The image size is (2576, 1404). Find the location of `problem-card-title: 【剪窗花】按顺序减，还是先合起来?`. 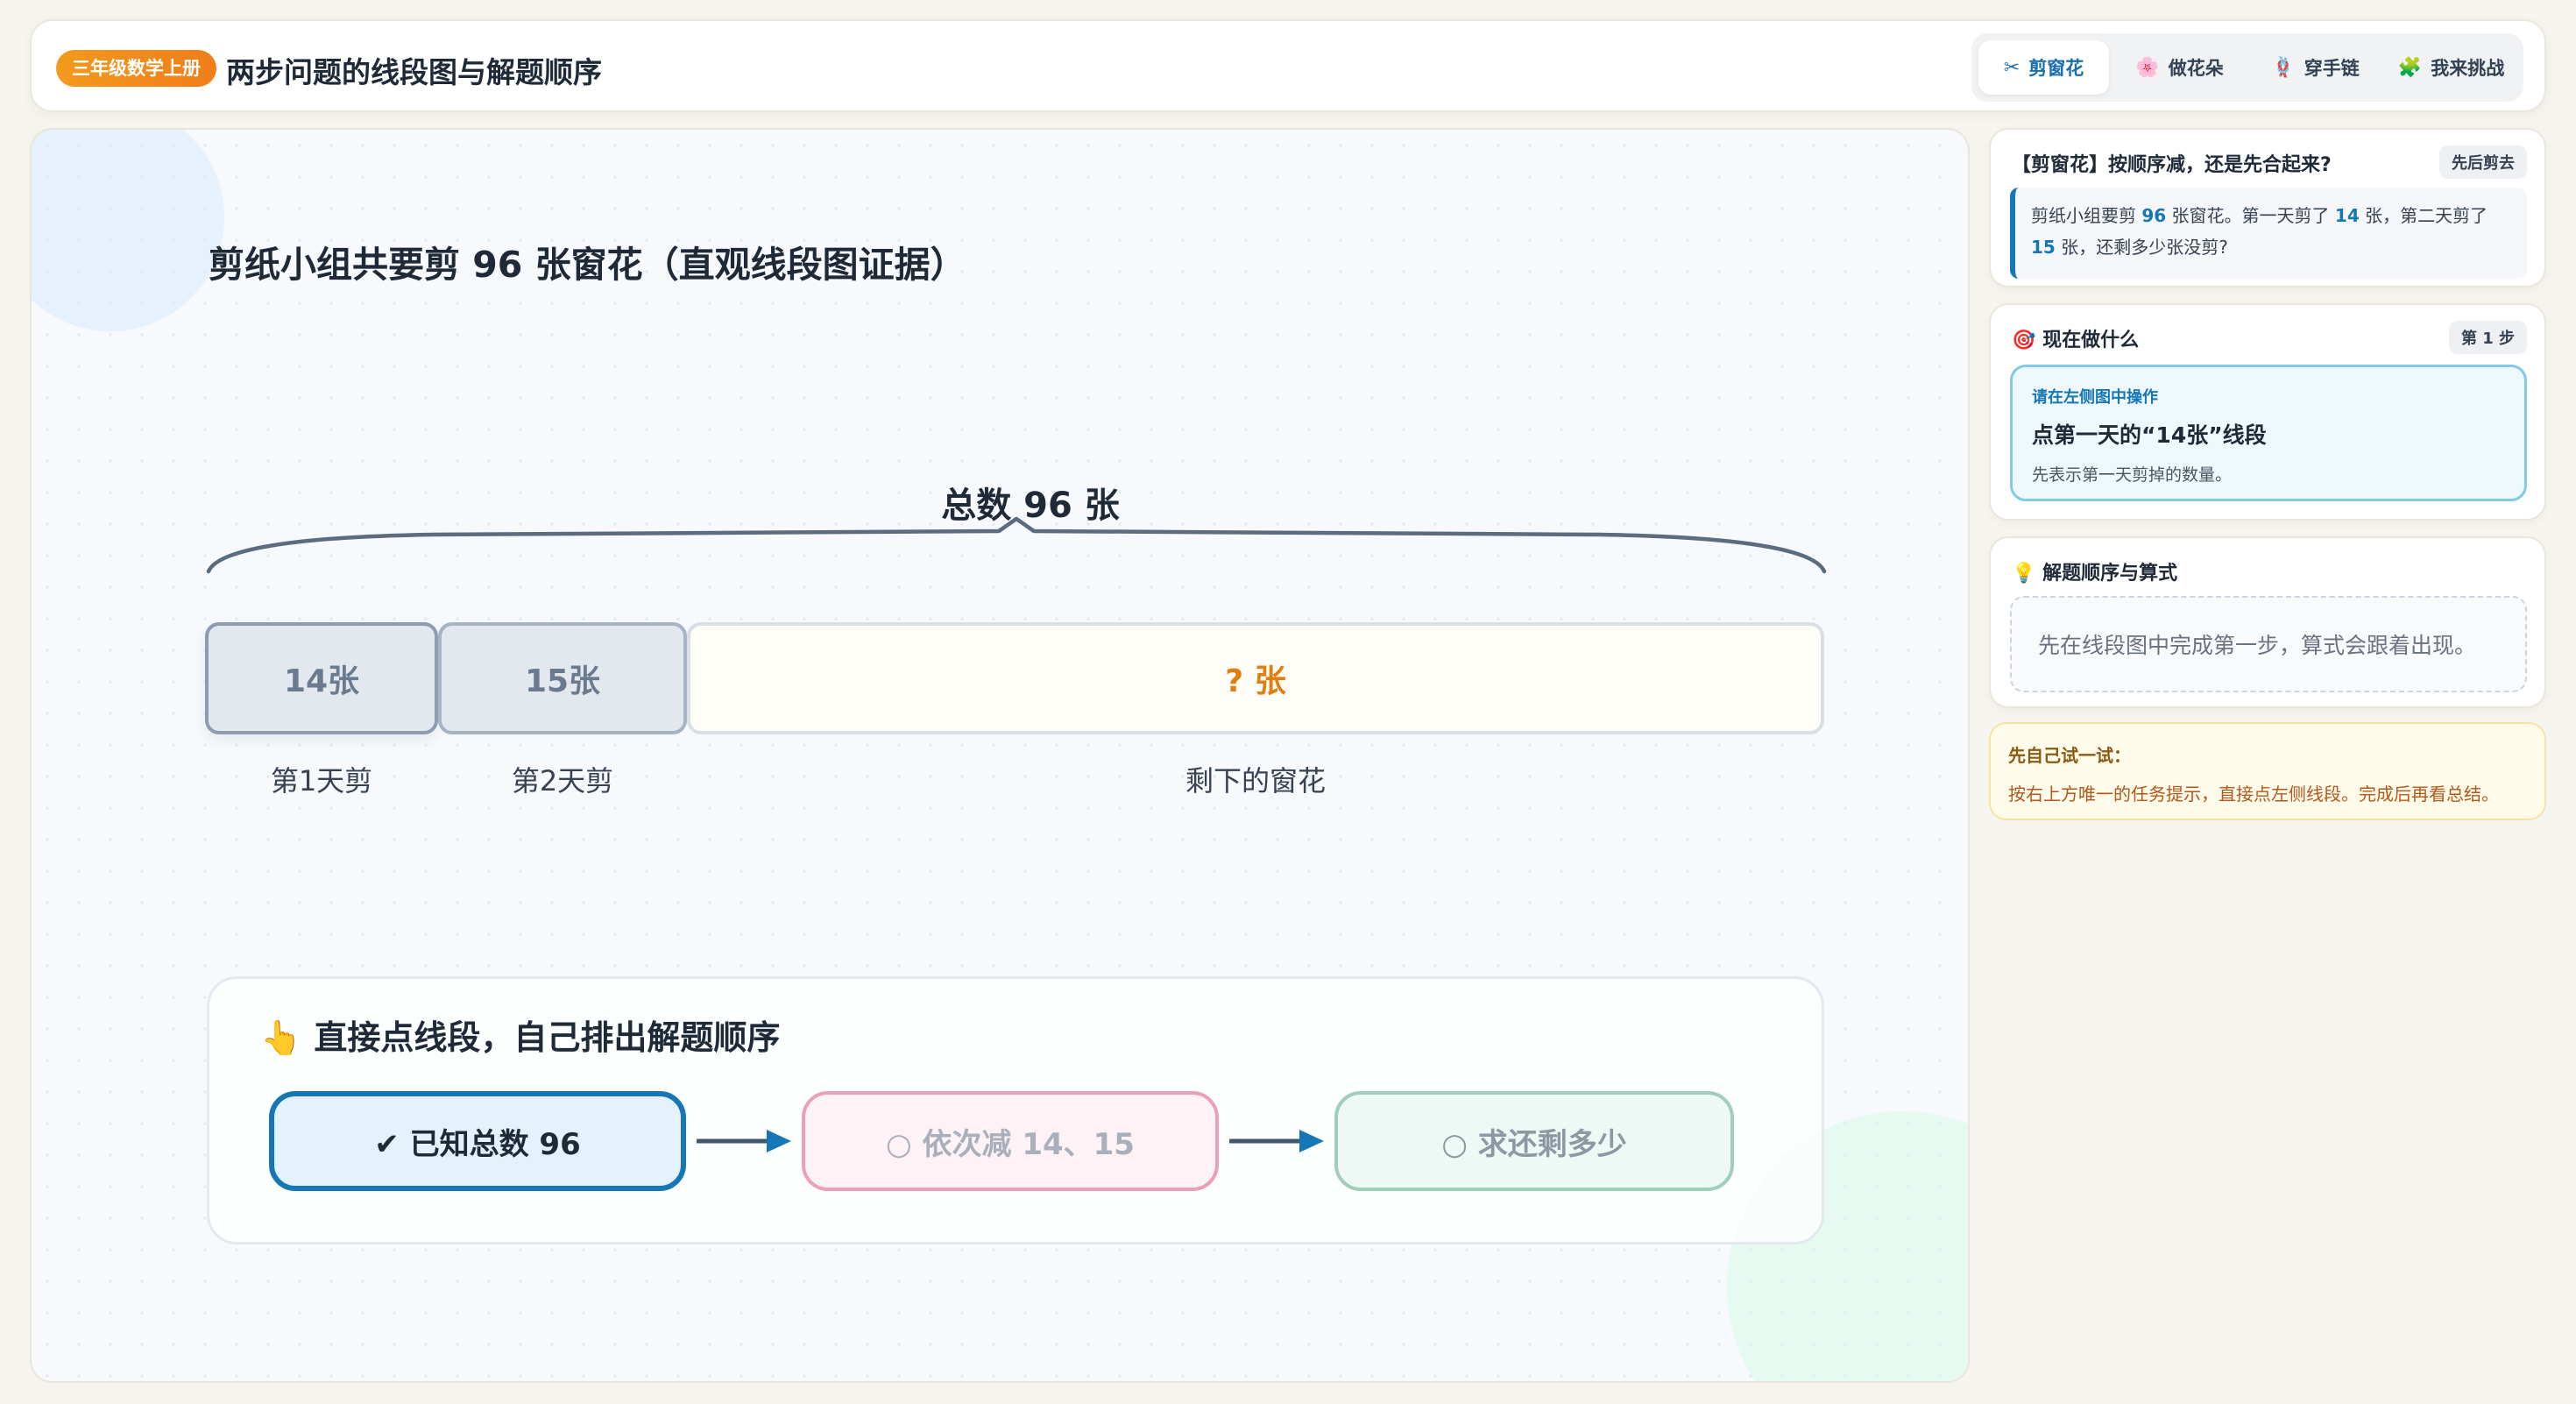

problem-card-title: 【剪窗花】按顺序减，还是先合起来? is located at coordinates (2172, 165).